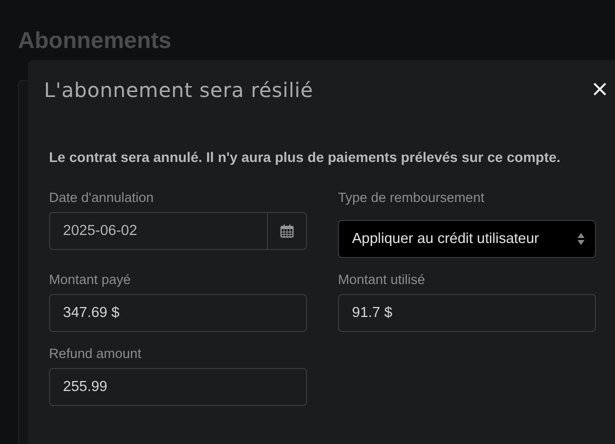  What do you see at coordinates (467, 313) in the screenshot?
I see `input-field: 91.7 $` at bounding box center [467, 313].